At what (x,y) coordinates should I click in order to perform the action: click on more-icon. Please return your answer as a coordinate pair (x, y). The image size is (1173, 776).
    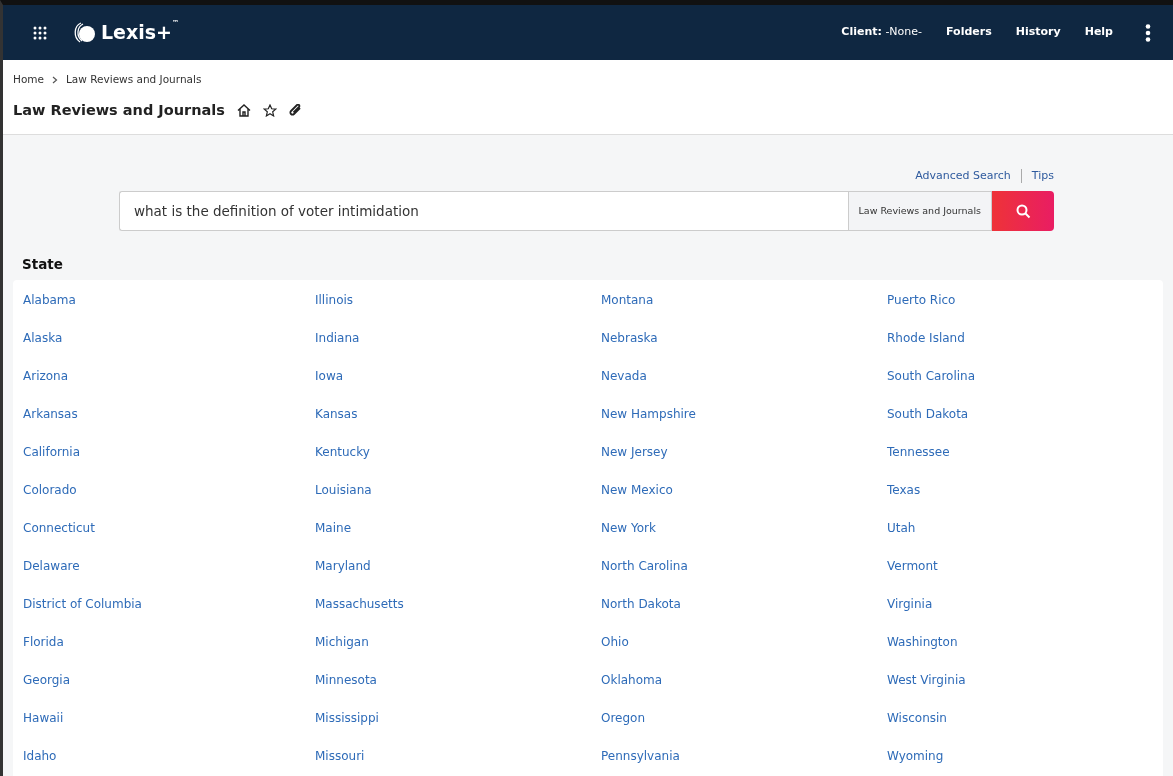
    Looking at the image, I should click on (1148, 32).